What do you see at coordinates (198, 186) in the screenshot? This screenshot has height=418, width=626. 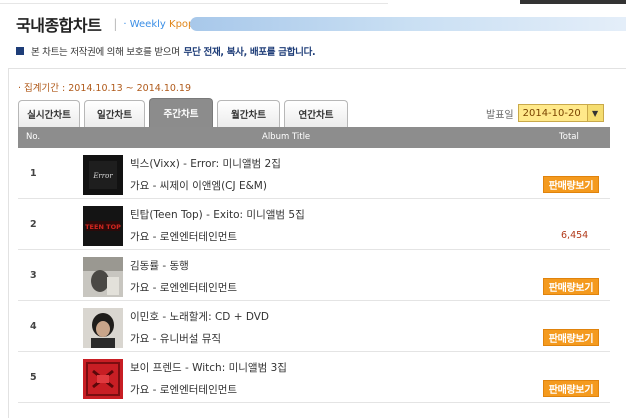 I see `genre-label: 가요 - 씨제이 이앤엠(CJ E&M)` at bounding box center [198, 186].